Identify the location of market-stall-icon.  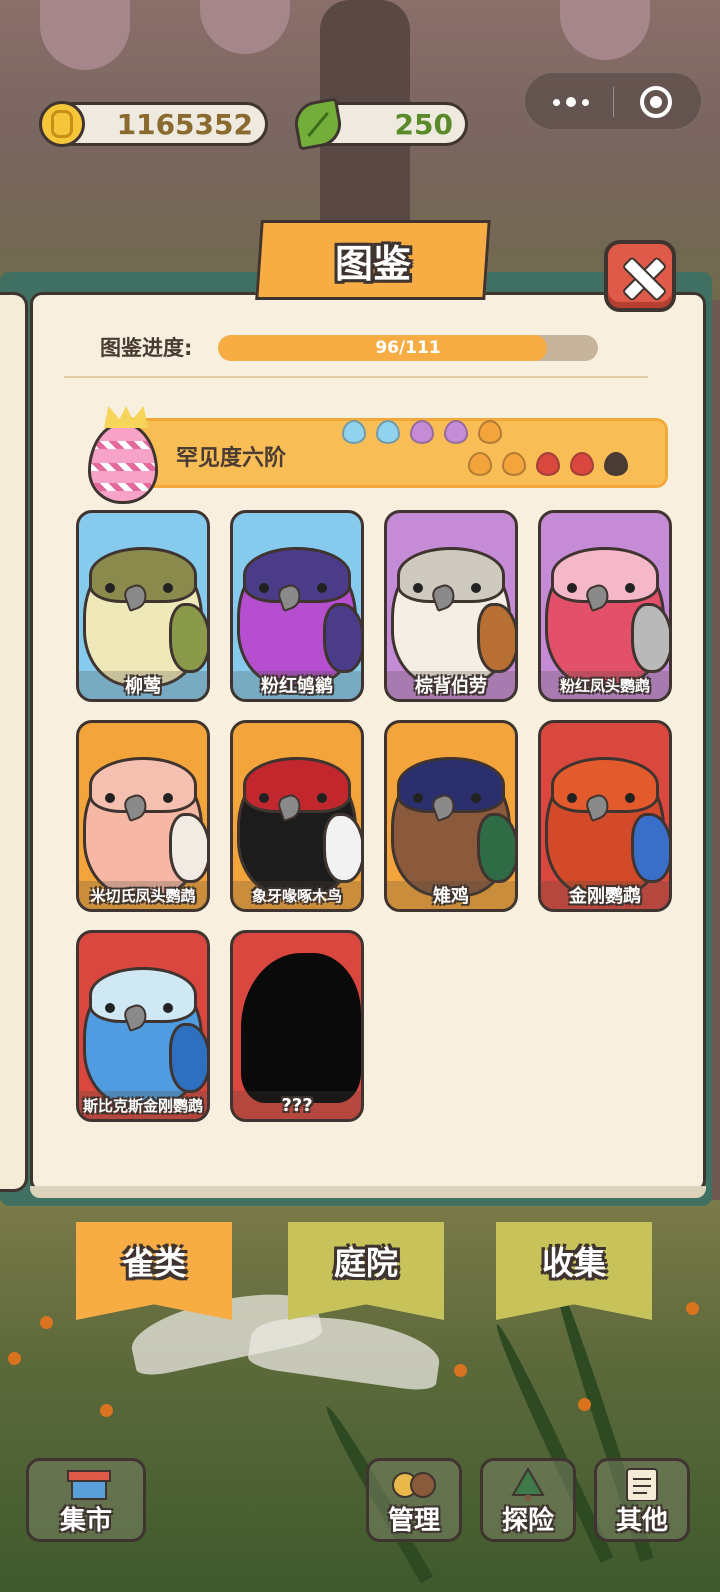
(89, 1485).